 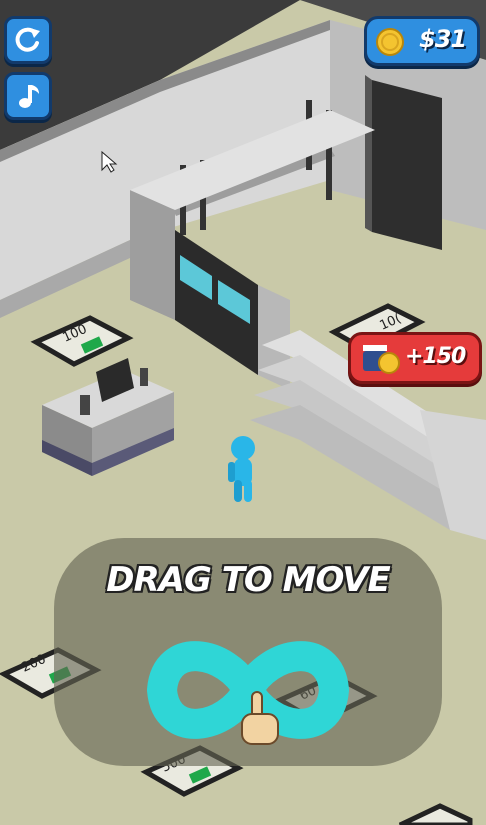 What do you see at coordinates (443, 39) in the screenshot?
I see `coin-amount: $31` at bounding box center [443, 39].